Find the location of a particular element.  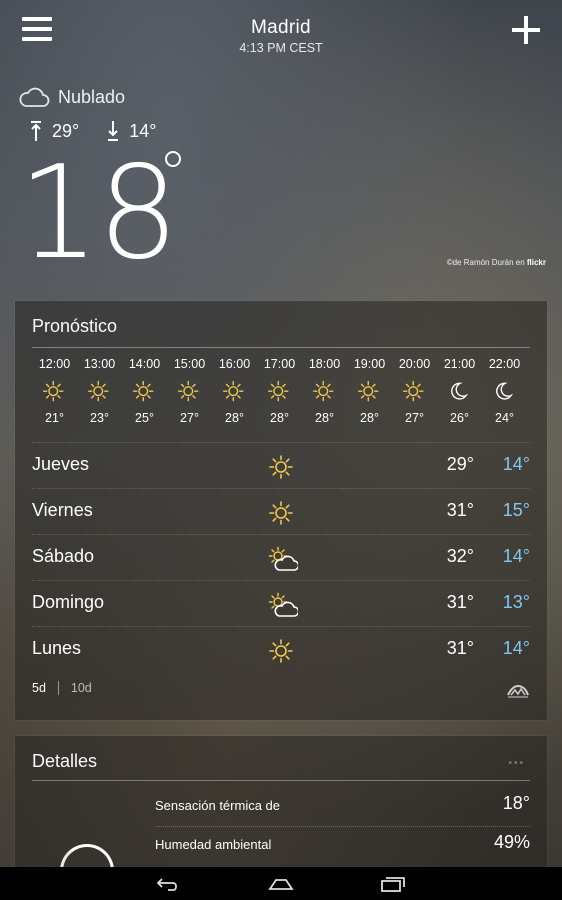

day-low: 13° is located at coordinates (516, 602).